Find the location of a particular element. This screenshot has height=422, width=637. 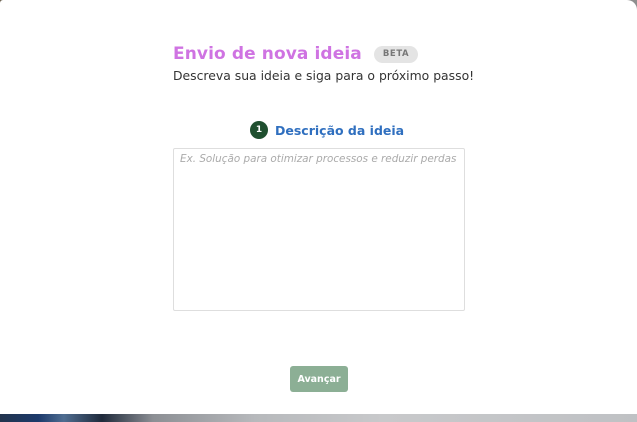

title-row: Envio de nova ideia BETA is located at coordinates (323, 54).